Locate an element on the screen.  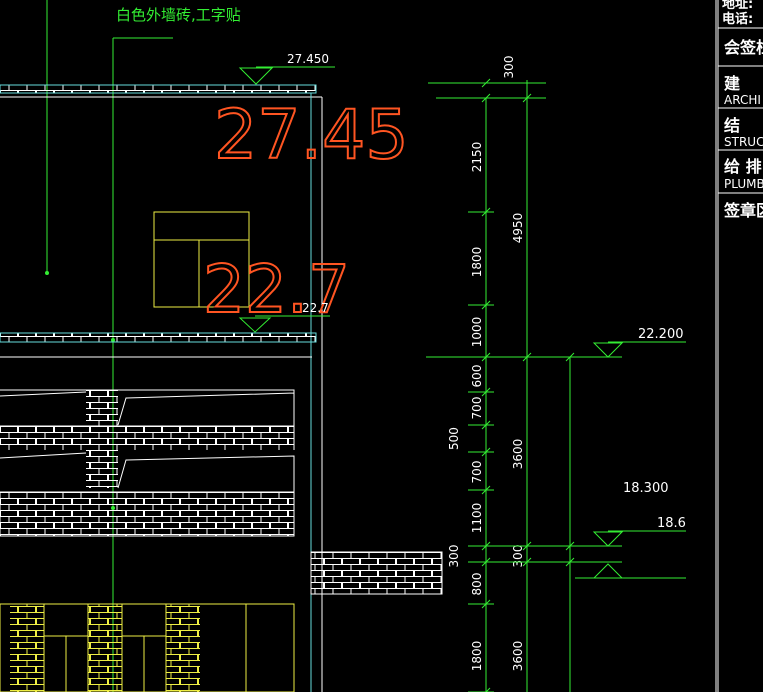
title-phone: 电话: is located at coordinates (737, 19).